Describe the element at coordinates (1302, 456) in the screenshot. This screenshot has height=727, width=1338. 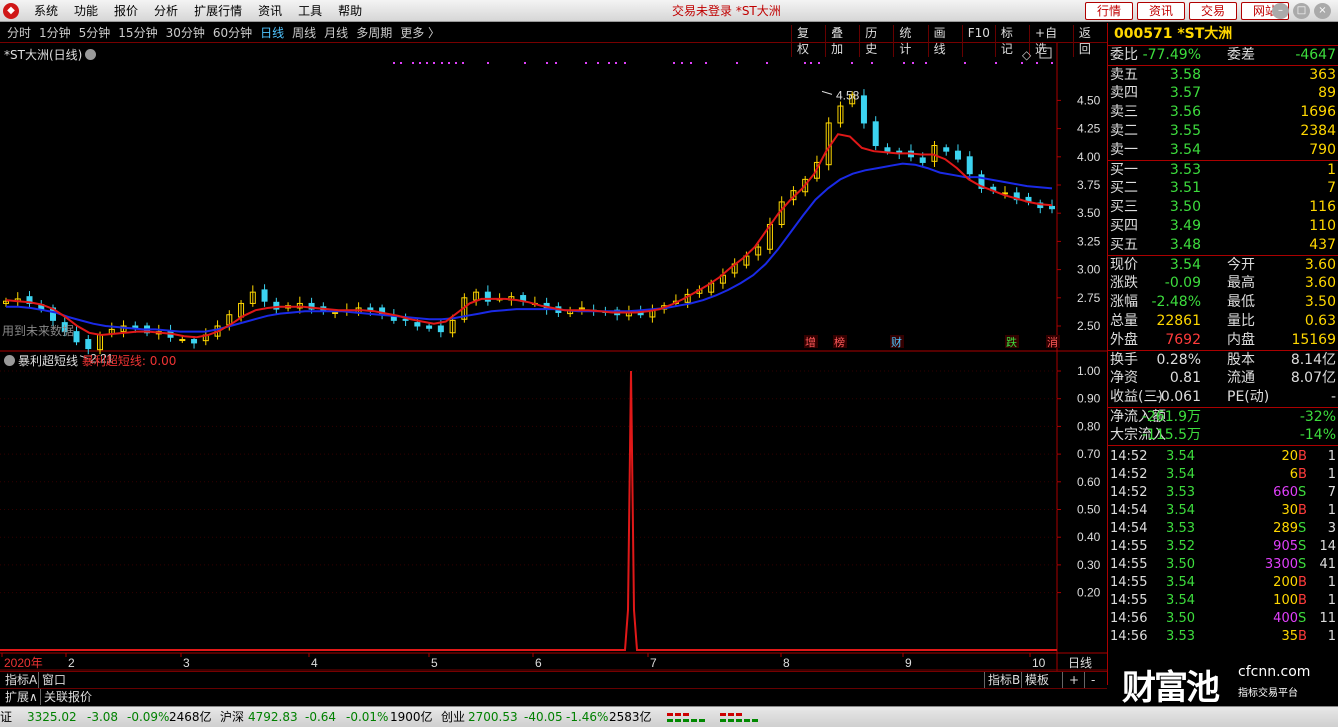
I see `tick-direction: B` at that location.